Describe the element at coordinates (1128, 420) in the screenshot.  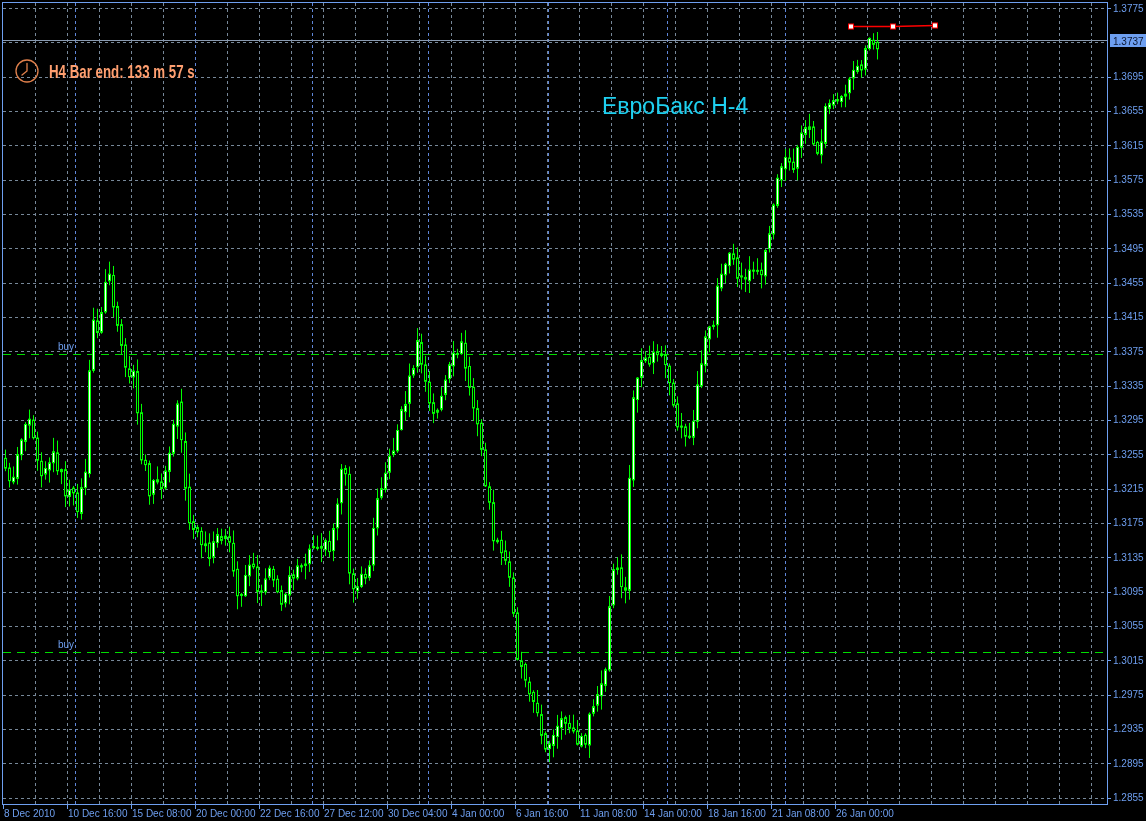
I see `price-label: 1.3295` at that location.